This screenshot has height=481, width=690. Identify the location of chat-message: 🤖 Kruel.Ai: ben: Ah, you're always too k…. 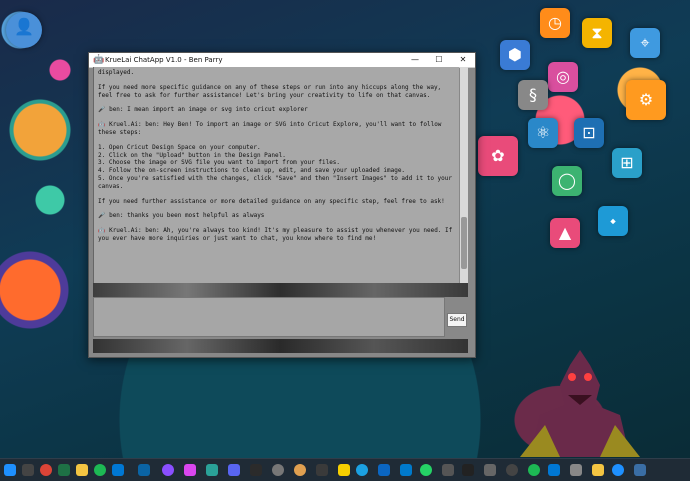
(277, 234).